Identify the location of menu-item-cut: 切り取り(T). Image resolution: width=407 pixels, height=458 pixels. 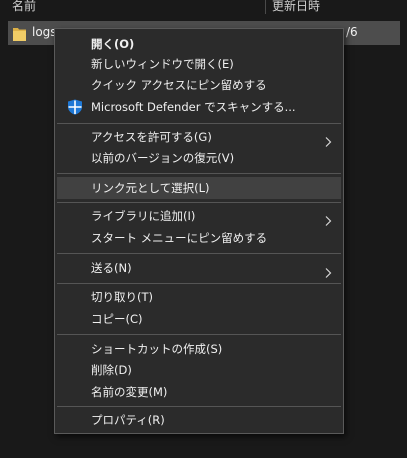
(199, 297).